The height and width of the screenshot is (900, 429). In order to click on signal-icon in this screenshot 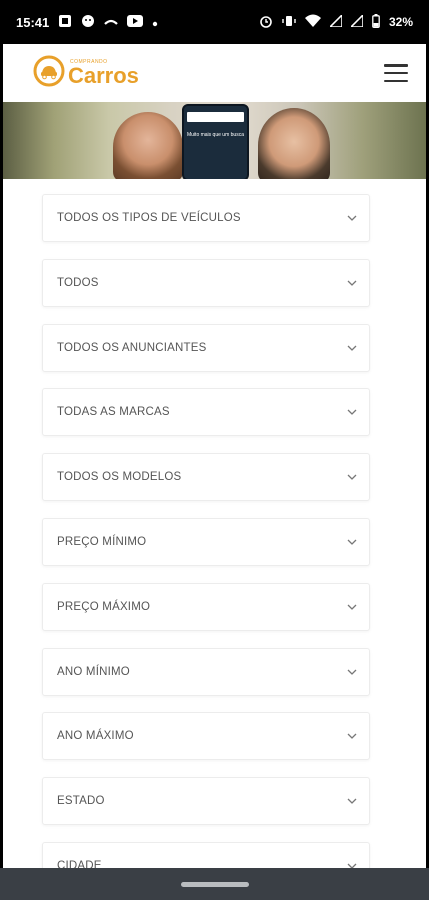, I will do `click(335, 21)`.